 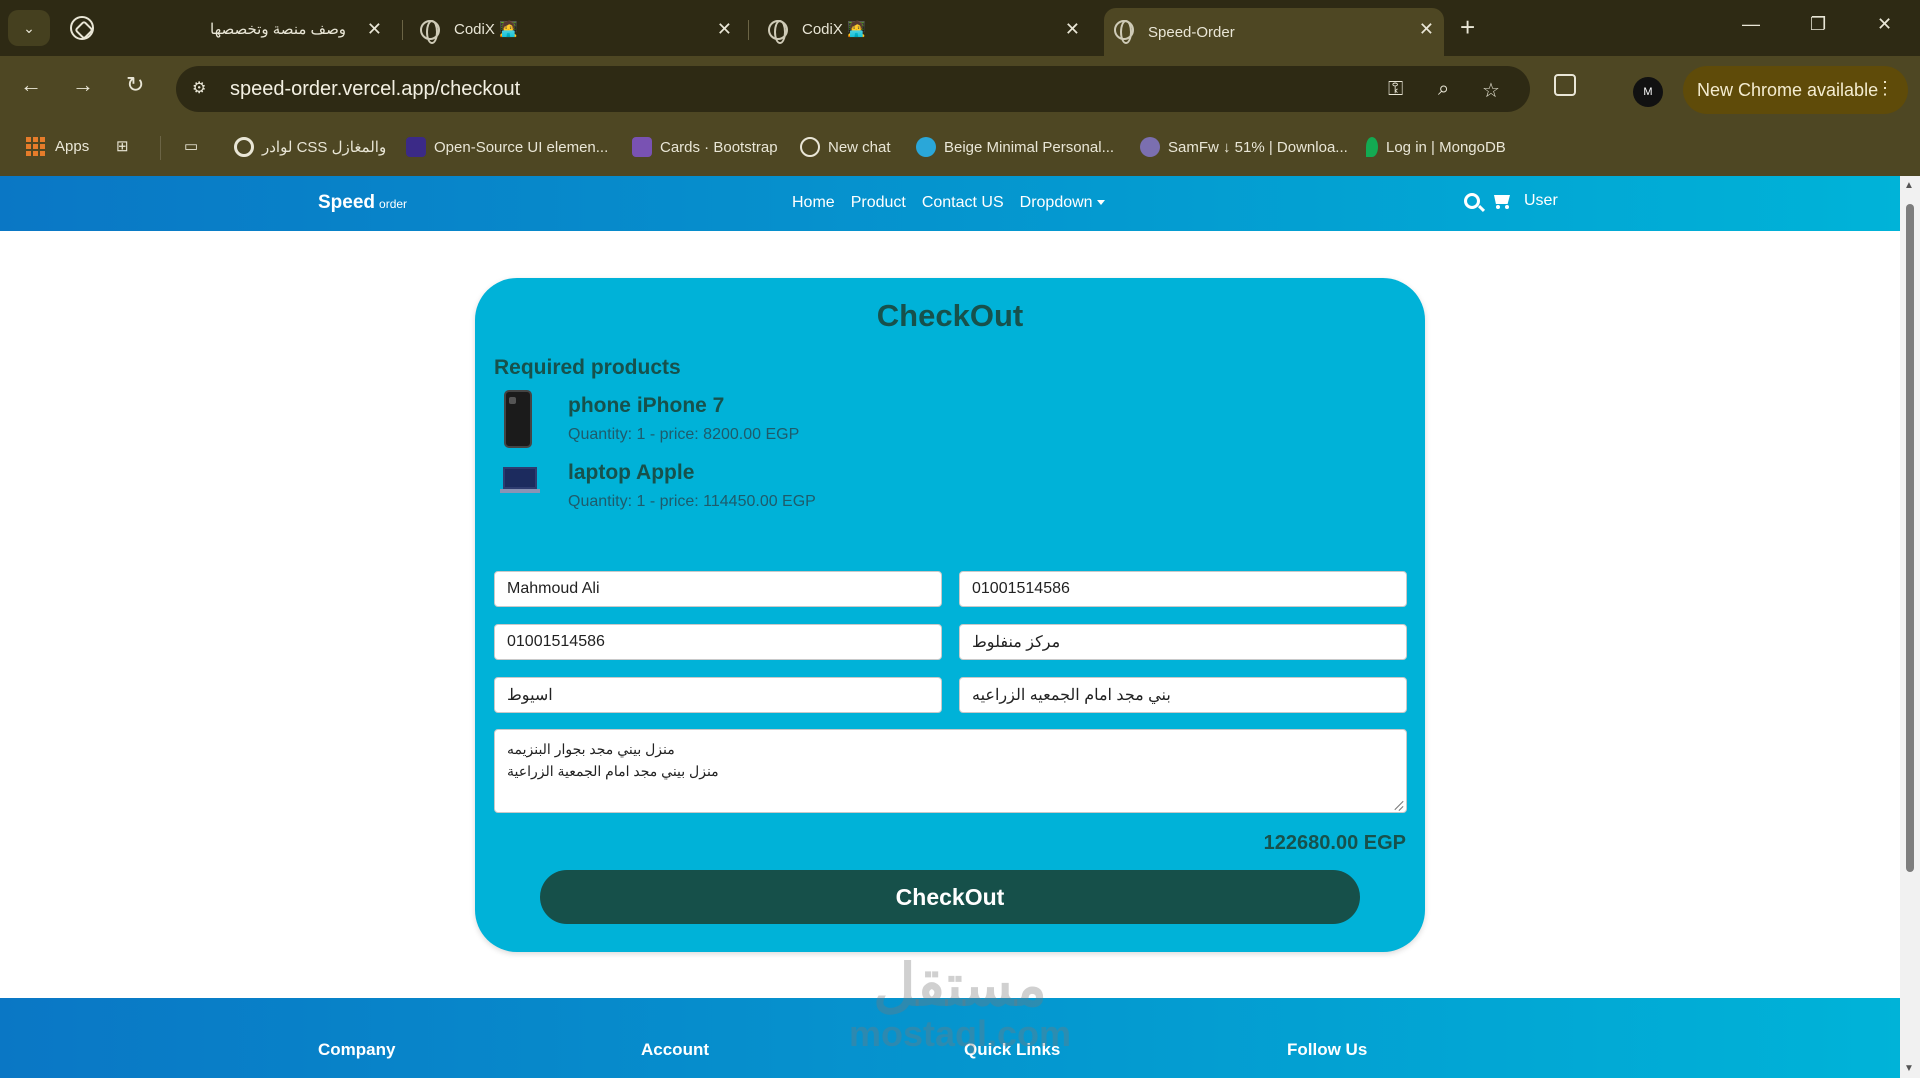 I want to click on bookmark-apps: Apps, so click(x=57, y=146).